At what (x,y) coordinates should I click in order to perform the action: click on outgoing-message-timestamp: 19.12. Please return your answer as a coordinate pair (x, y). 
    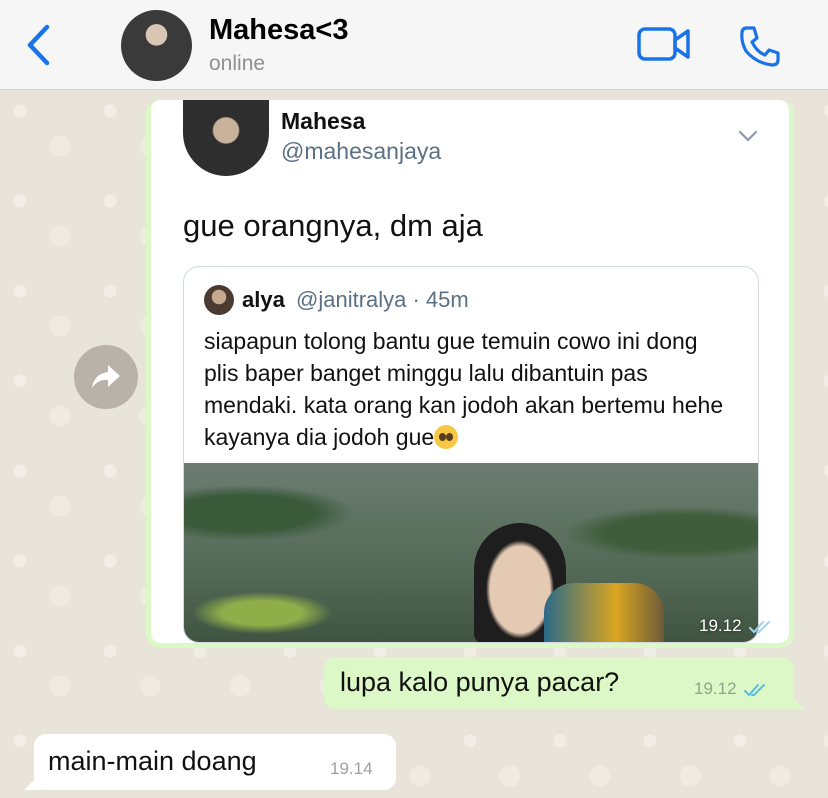
    Looking at the image, I should click on (731, 689).